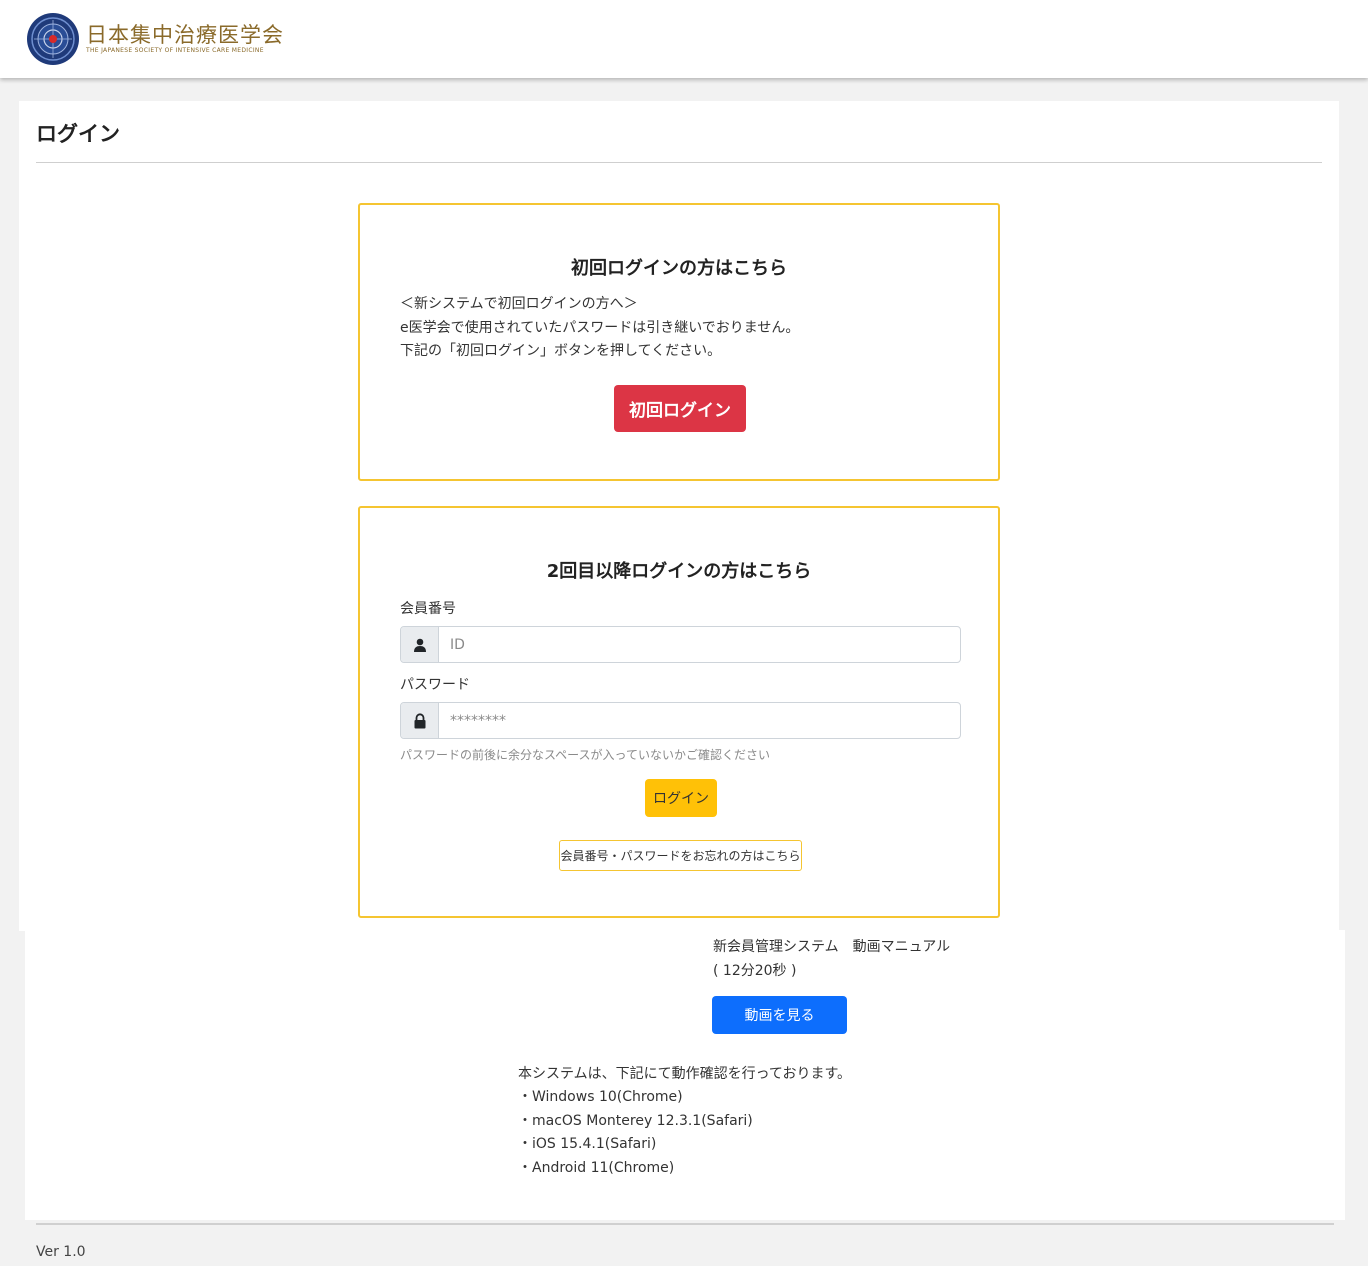  What do you see at coordinates (779, 1015) in the screenshot?
I see `watch-video-button: 動画を見る` at bounding box center [779, 1015].